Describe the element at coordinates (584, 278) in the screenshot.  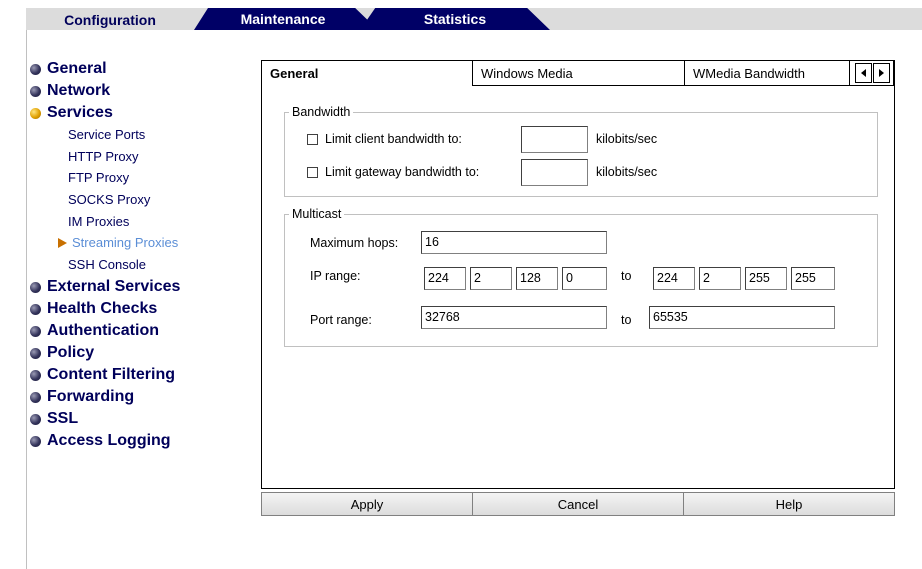
I see `ip-from-octet-4: 0` at that location.